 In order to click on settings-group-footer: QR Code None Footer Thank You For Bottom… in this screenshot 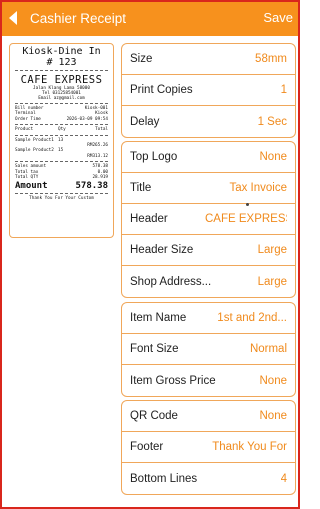, I will do `click(208, 447)`.